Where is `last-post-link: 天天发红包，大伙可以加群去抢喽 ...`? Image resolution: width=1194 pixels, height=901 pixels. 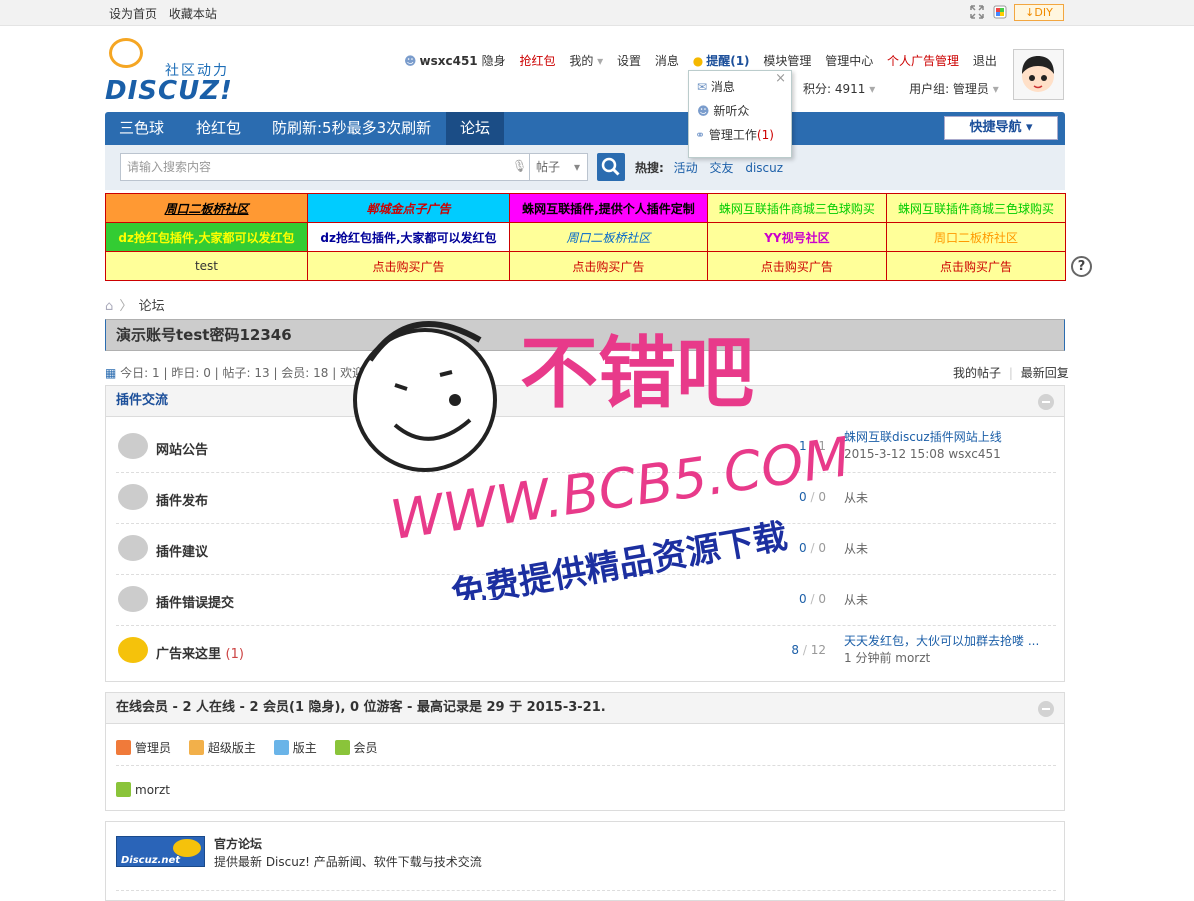
last-post-link: 天天发红包，大伙可以加群去抢喽 ... is located at coordinates (941, 641).